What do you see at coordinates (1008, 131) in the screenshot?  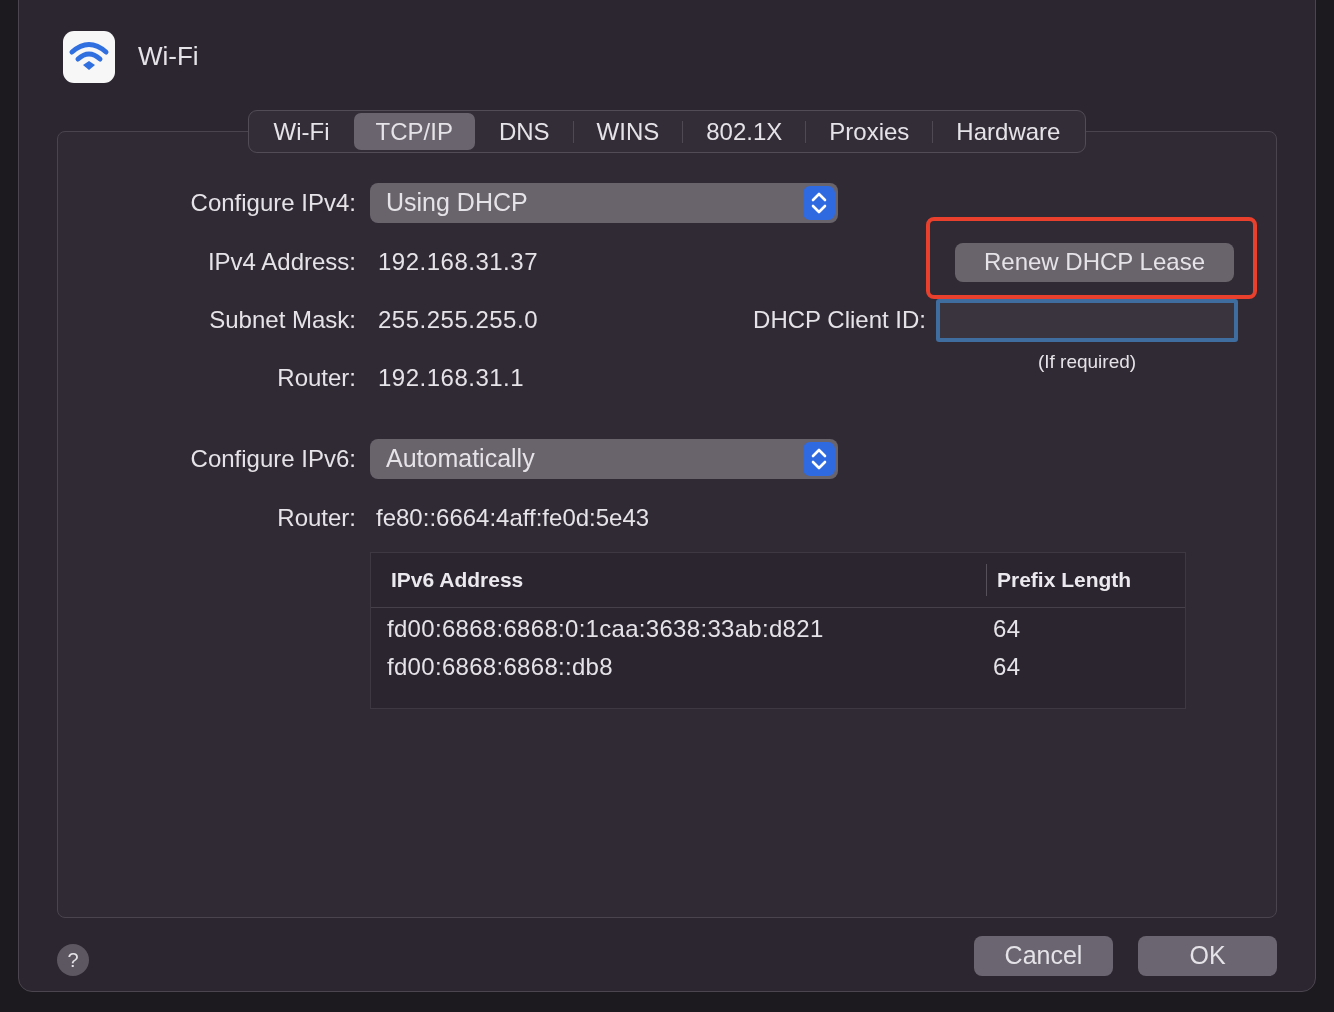 I see `tab: Hardware` at bounding box center [1008, 131].